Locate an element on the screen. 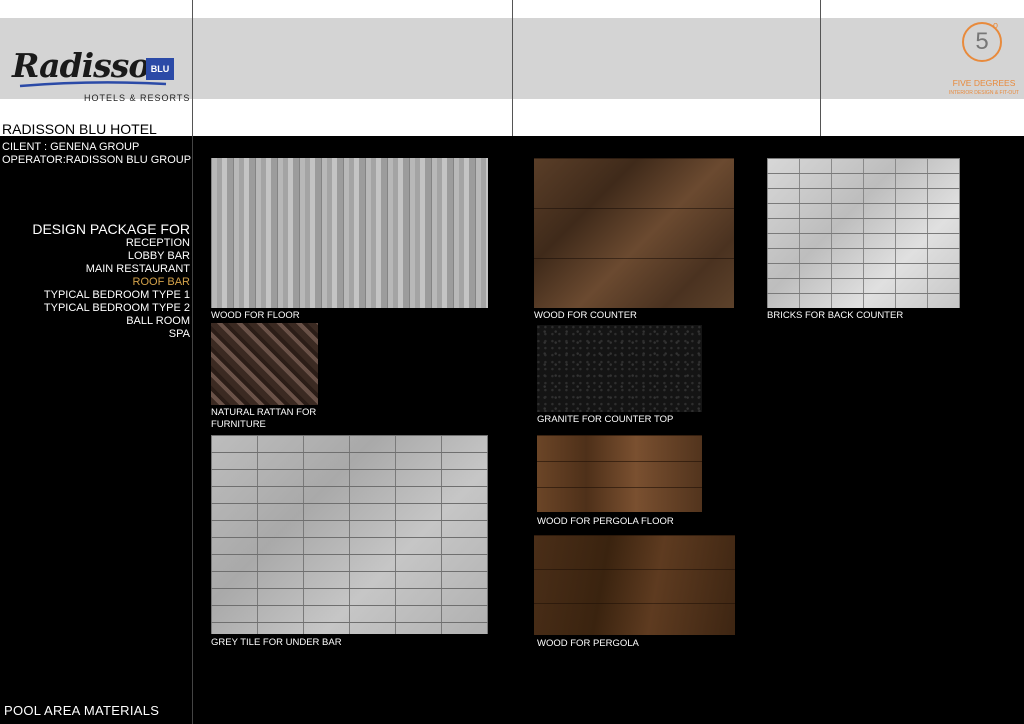  partner-name: FIVE DEGREES is located at coordinates (984, 83).